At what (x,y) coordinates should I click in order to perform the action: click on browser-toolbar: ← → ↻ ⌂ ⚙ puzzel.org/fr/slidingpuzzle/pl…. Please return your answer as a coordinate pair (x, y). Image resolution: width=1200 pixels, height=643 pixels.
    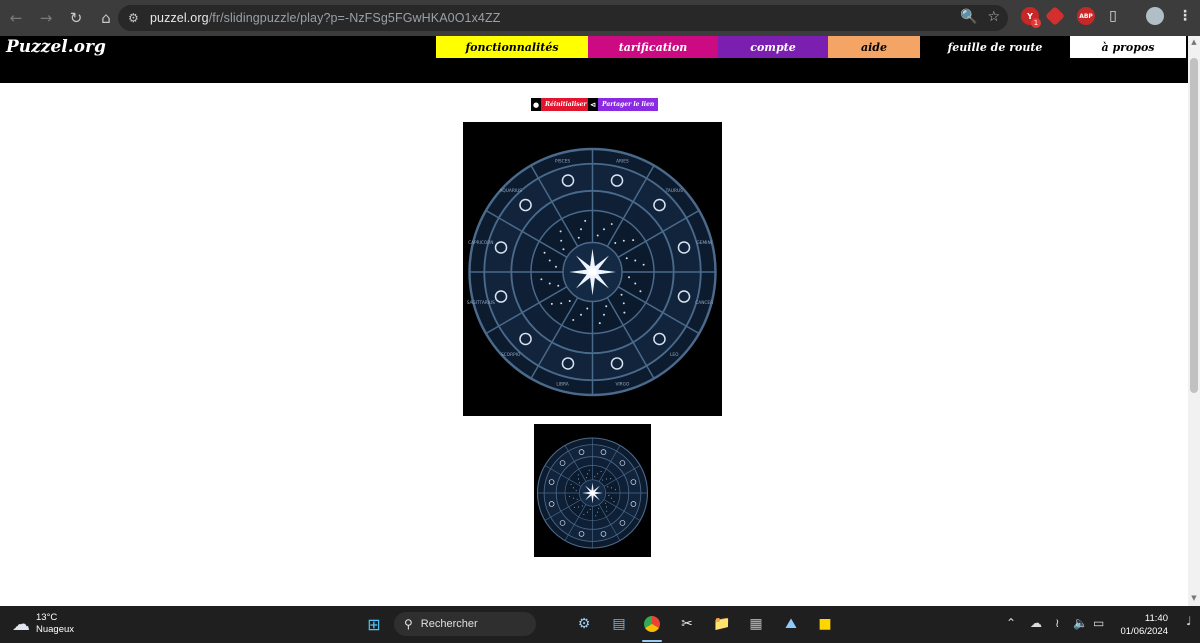
    Looking at the image, I should click on (600, 18).